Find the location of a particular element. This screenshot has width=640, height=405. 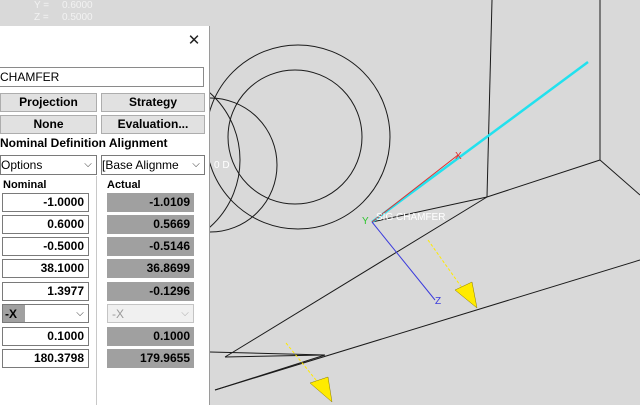

nominal-value-4: 38.1000 is located at coordinates (45, 268).